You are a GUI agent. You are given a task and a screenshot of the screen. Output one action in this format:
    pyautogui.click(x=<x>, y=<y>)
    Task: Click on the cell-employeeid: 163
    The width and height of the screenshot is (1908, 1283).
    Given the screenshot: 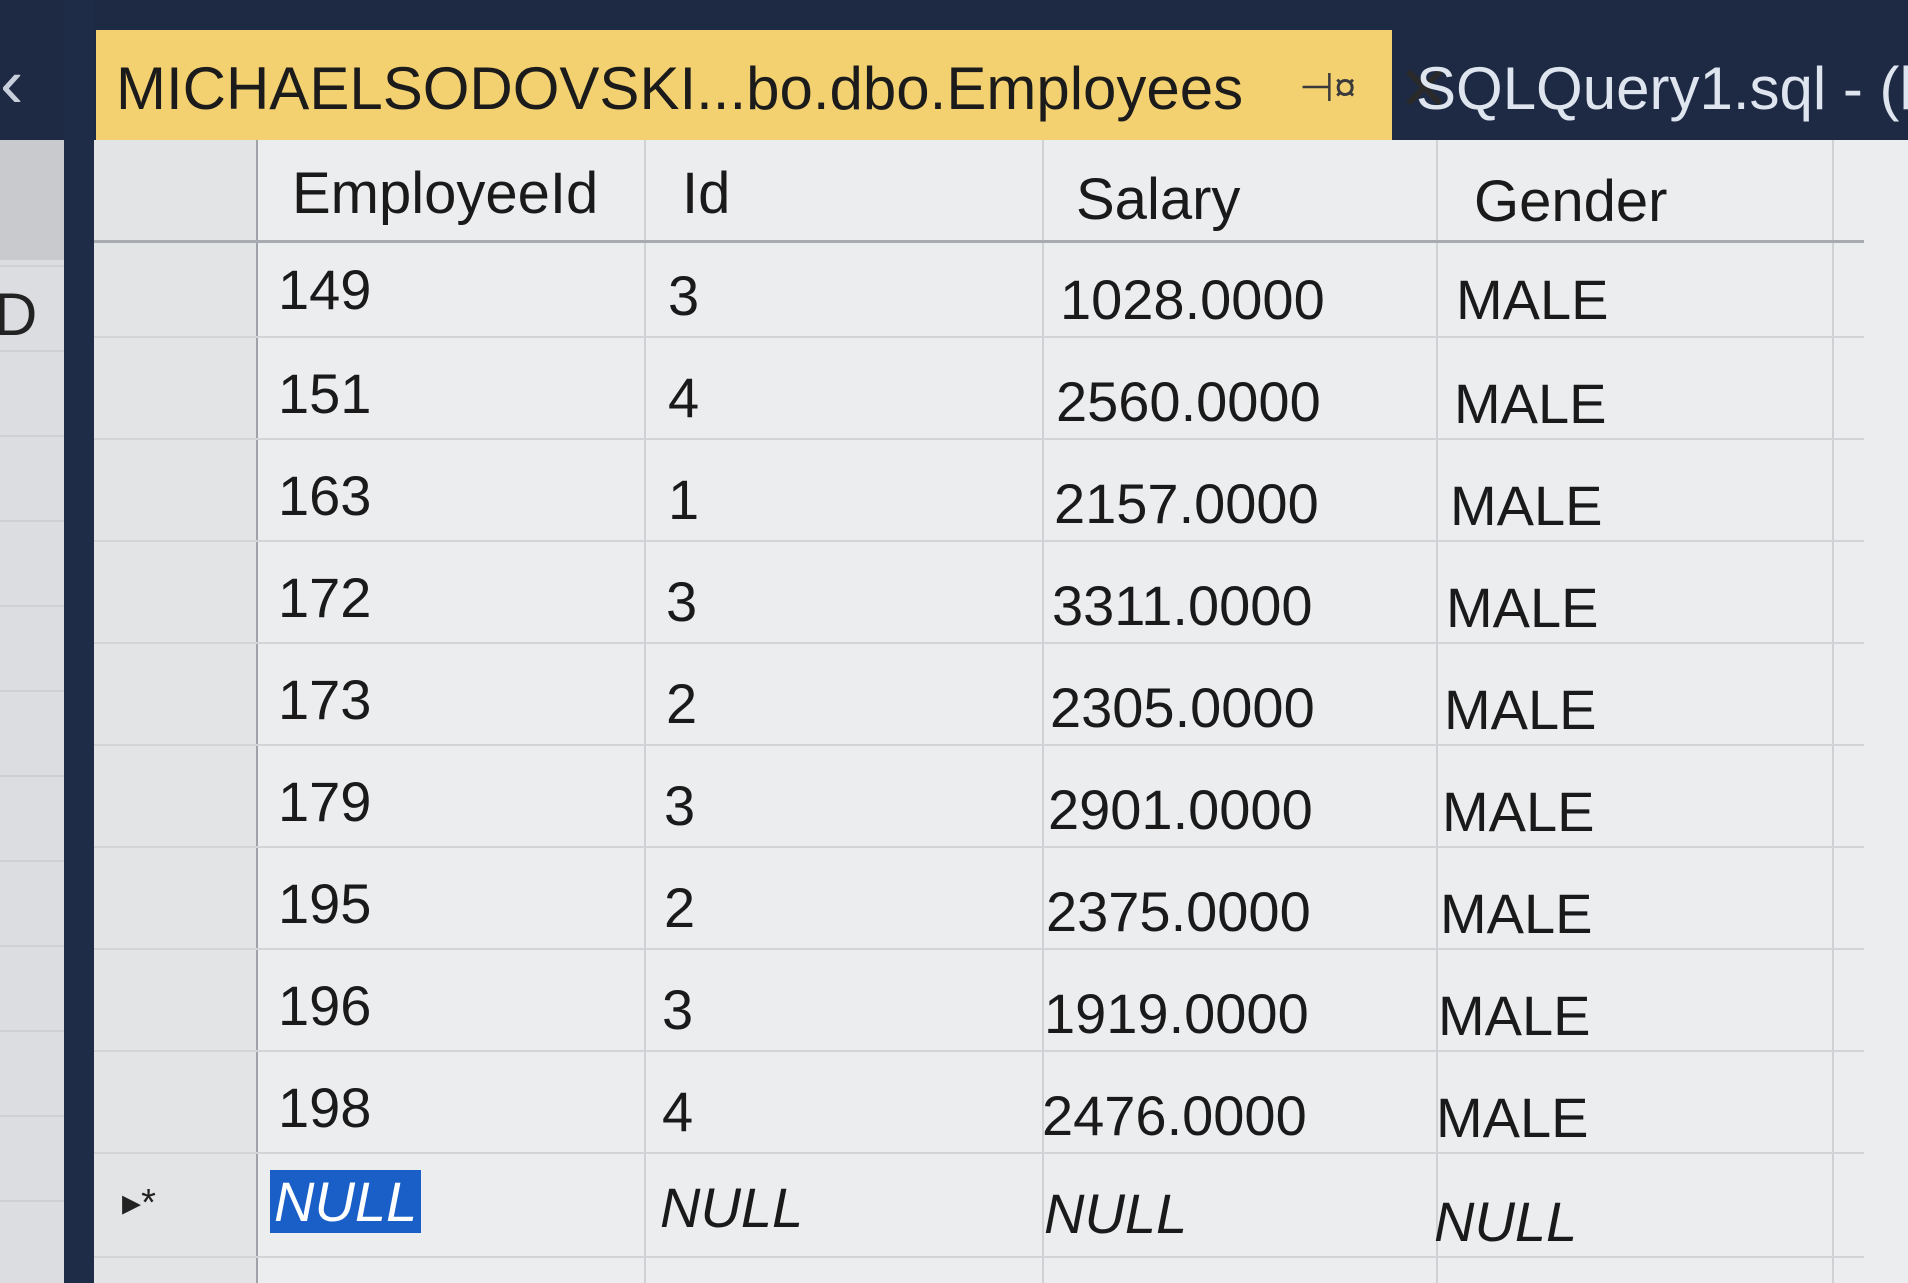 What is the action you would take?
    pyautogui.click(x=324, y=496)
    